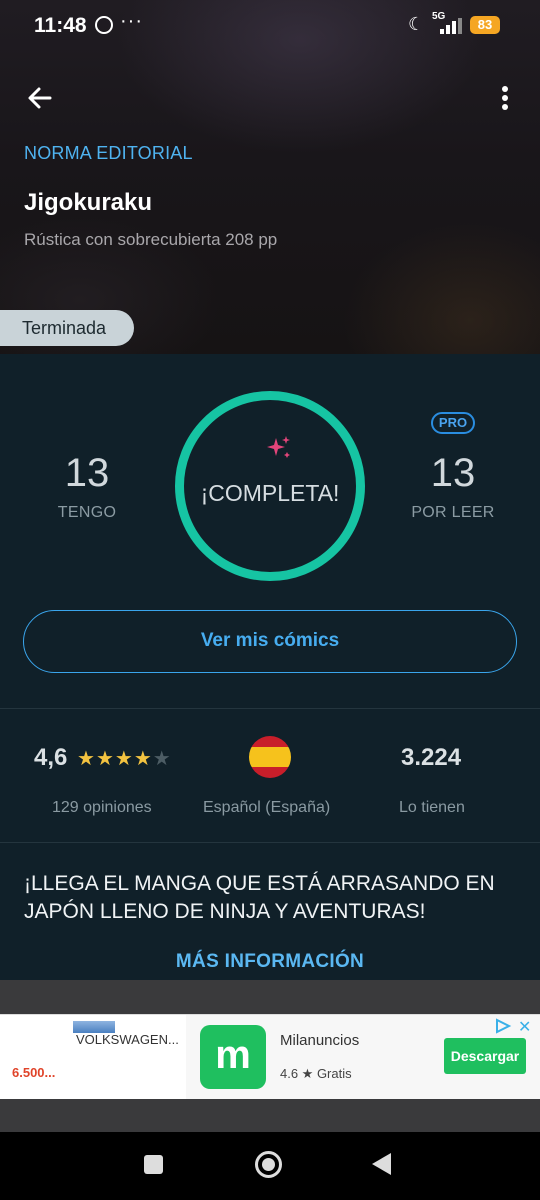 The width and height of the screenshot is (540, 1200). What do you see at coordinates (153, 1164) in the screenshot?
I see `recents-square-icon` at bounding box center [153, 1164].